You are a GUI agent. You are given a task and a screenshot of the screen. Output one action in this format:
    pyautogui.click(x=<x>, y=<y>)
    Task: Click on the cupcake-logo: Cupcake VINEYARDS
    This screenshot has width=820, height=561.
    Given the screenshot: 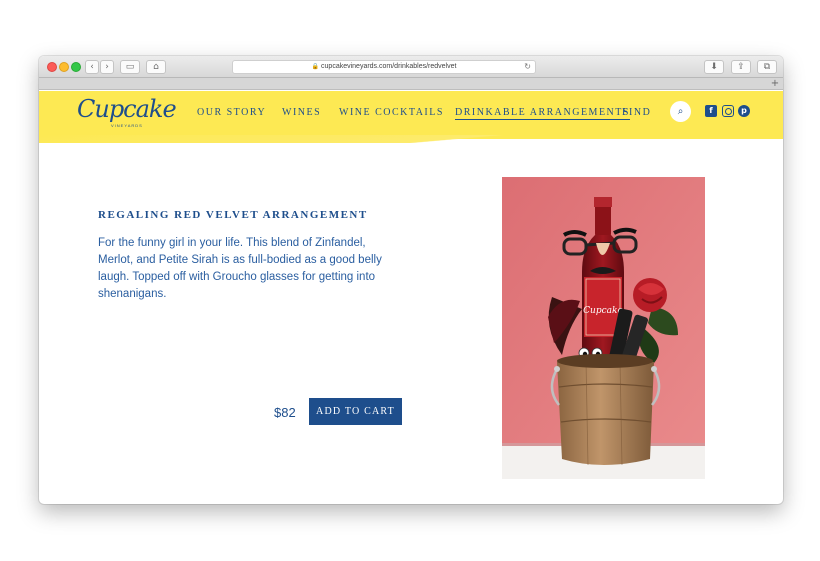 What is the action you would take?
    pyautogui.click(x=127, y=115)
    